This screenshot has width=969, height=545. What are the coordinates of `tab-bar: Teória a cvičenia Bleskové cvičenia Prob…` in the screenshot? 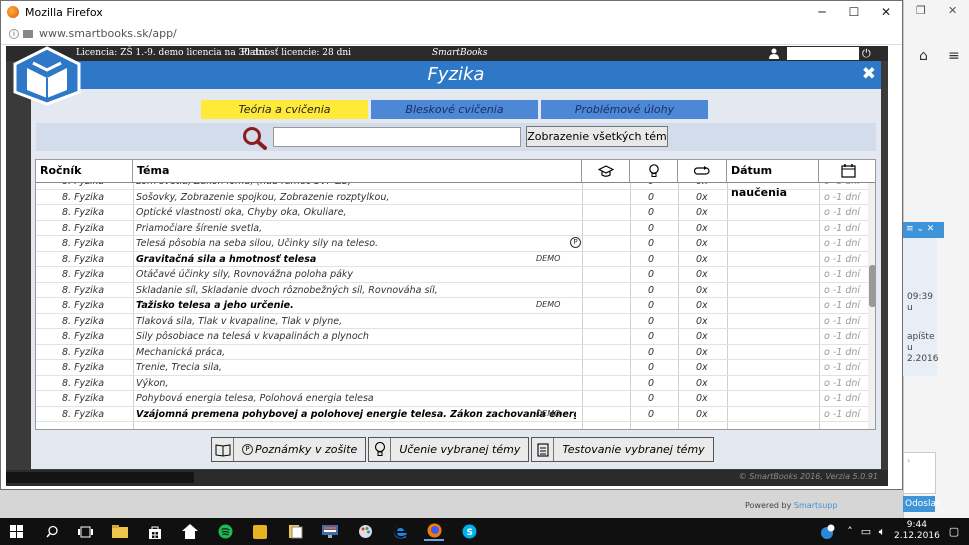 It's located at (454, 109).